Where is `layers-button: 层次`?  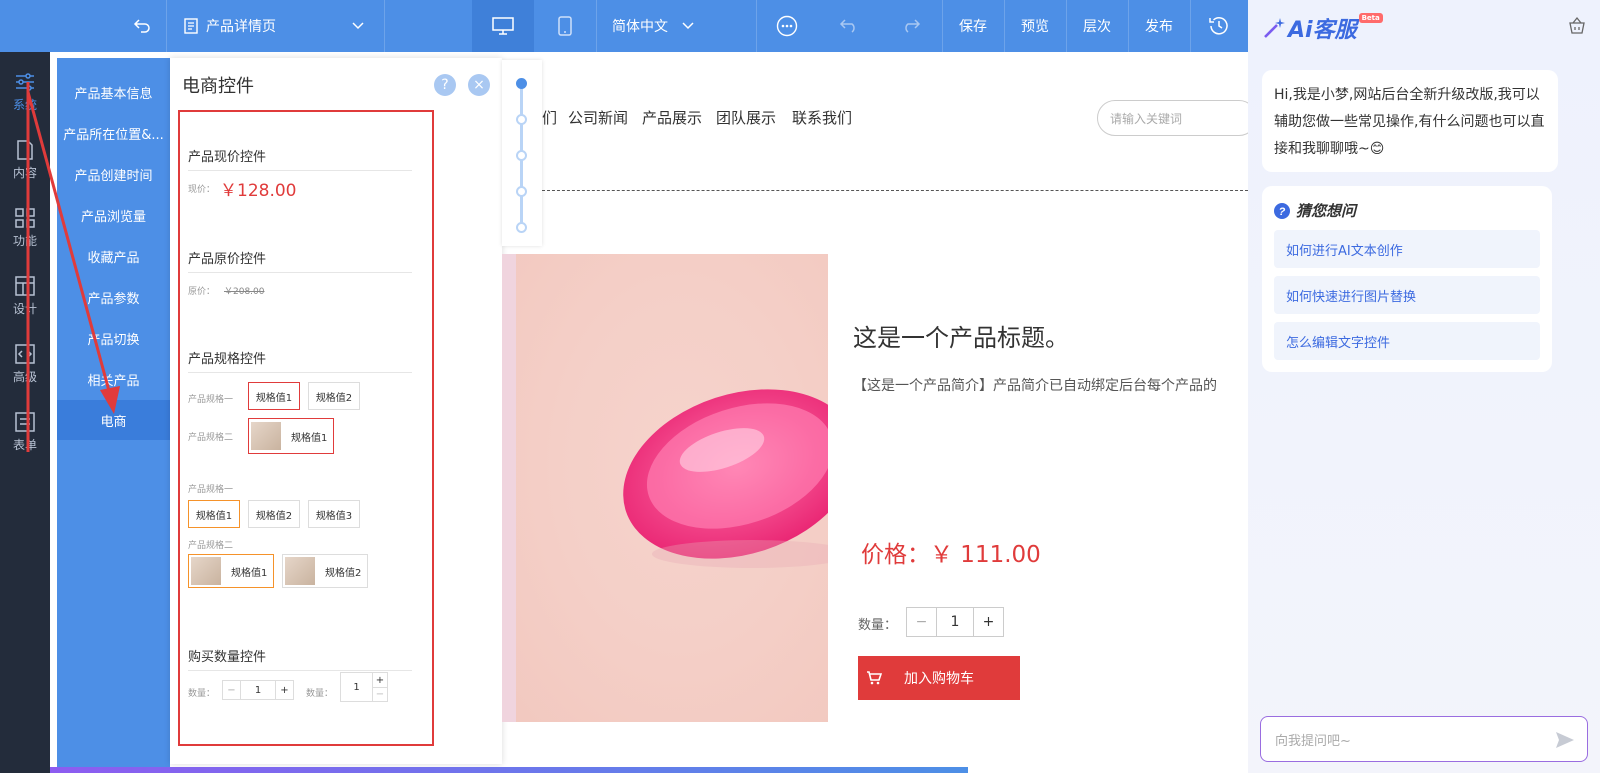
layers-button: 层次 is located at coordinates (1097, 26).